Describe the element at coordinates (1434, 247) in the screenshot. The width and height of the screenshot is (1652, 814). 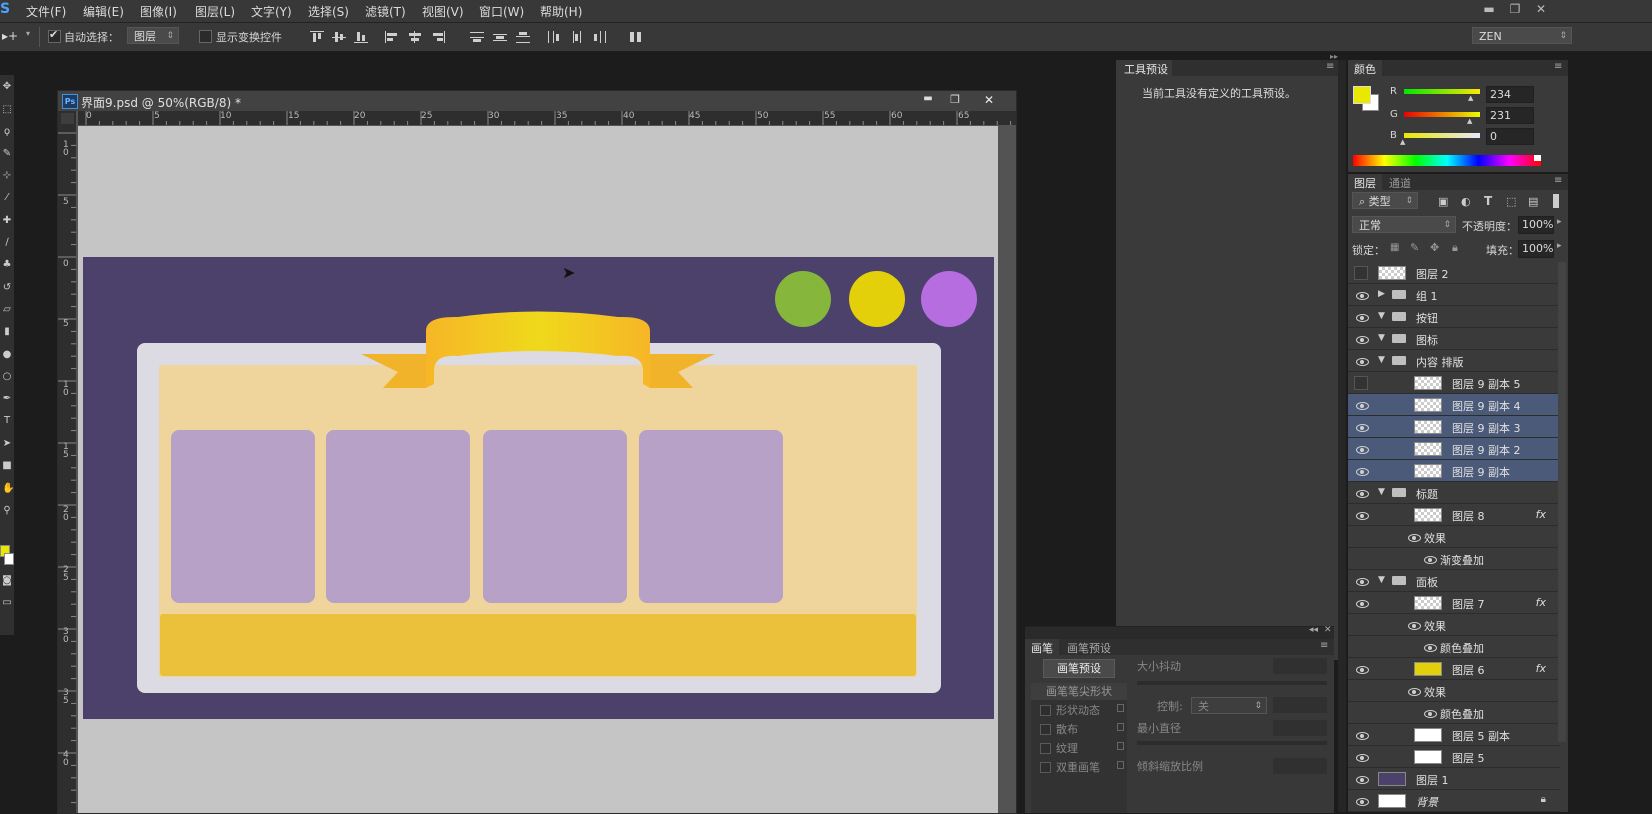
I see `lock-position-icon: ✥` at that location.